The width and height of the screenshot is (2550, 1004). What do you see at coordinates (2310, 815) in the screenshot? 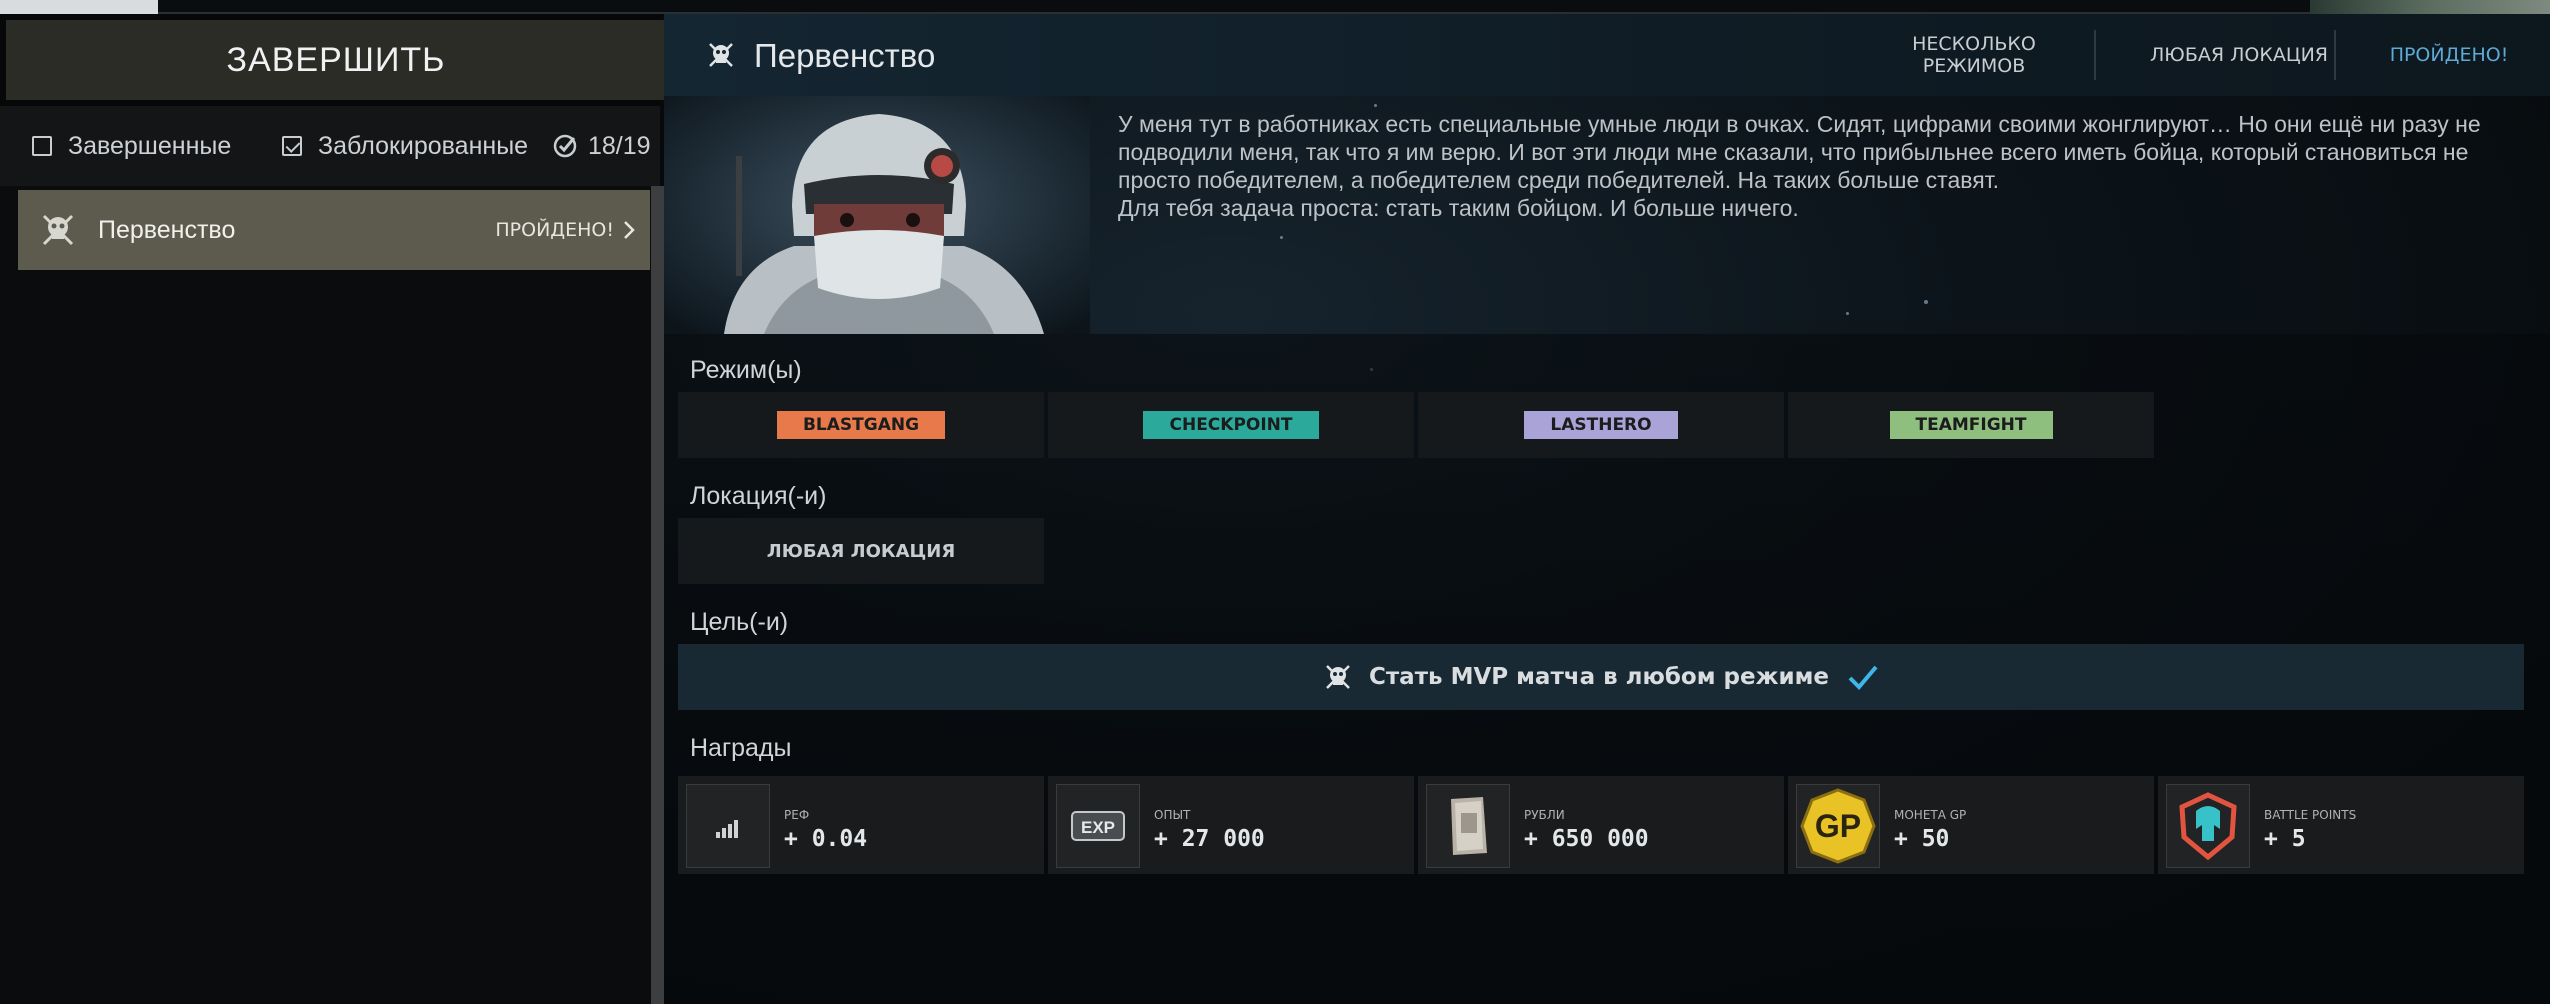
I see `reward-label: BATTLE POINTS` at bounding box center [2310, 815].